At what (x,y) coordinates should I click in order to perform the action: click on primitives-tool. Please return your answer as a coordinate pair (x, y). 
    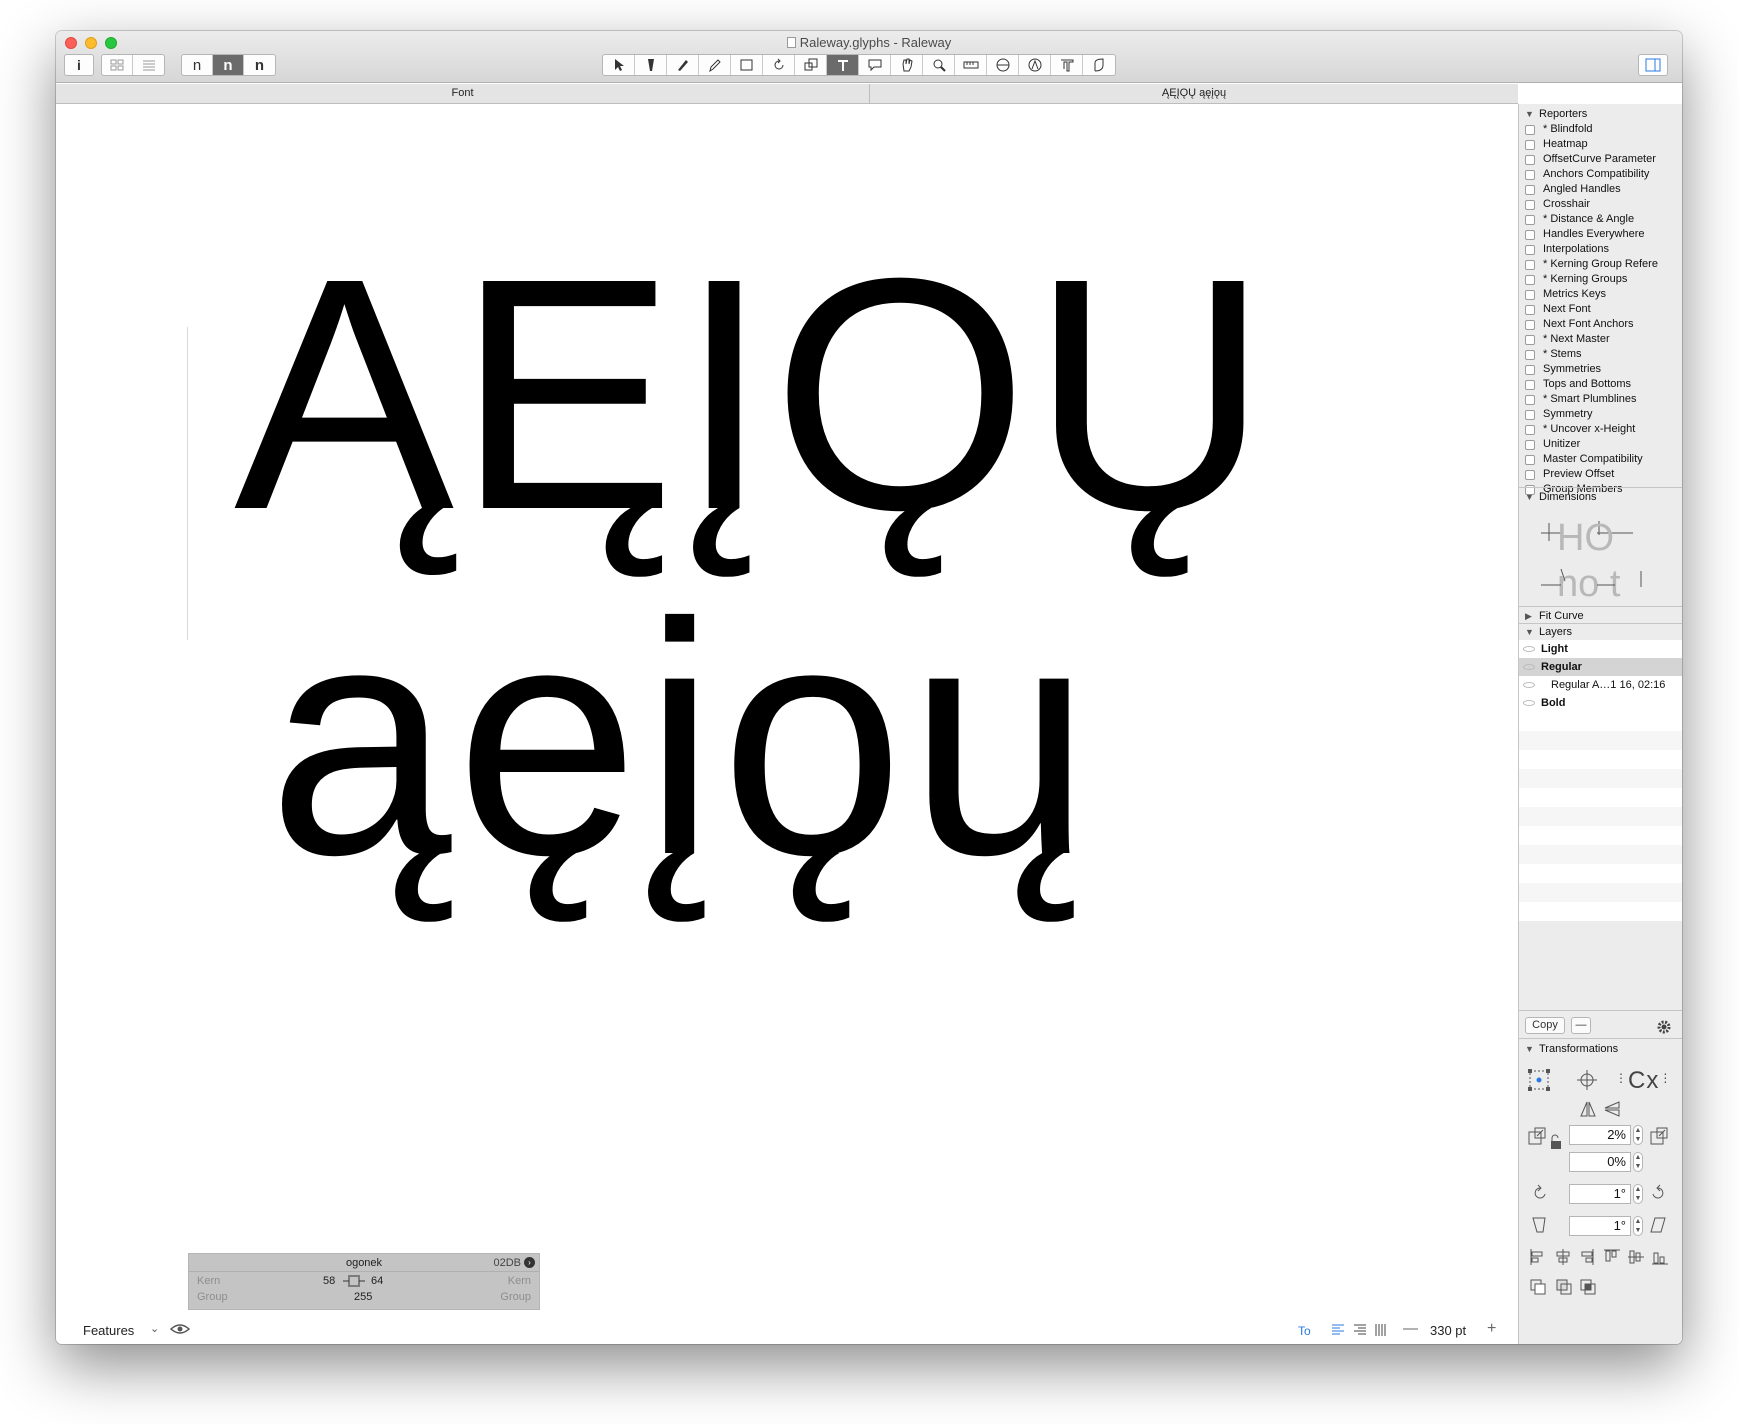
    Looking at the image, I should click on (747, 65).